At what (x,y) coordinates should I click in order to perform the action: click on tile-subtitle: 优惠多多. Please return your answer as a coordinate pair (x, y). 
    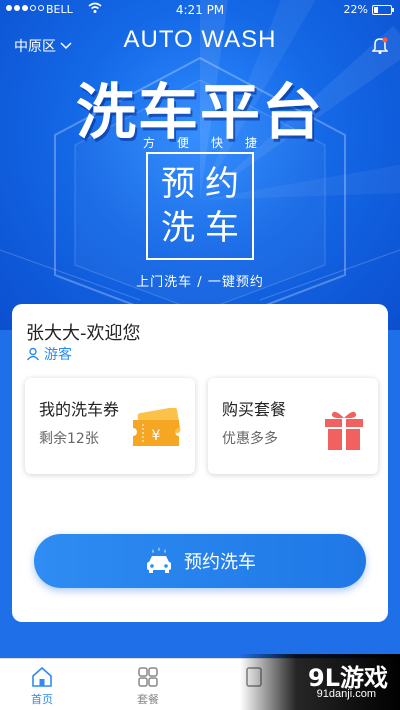
    Looking at the image, I should click on (250, 439).